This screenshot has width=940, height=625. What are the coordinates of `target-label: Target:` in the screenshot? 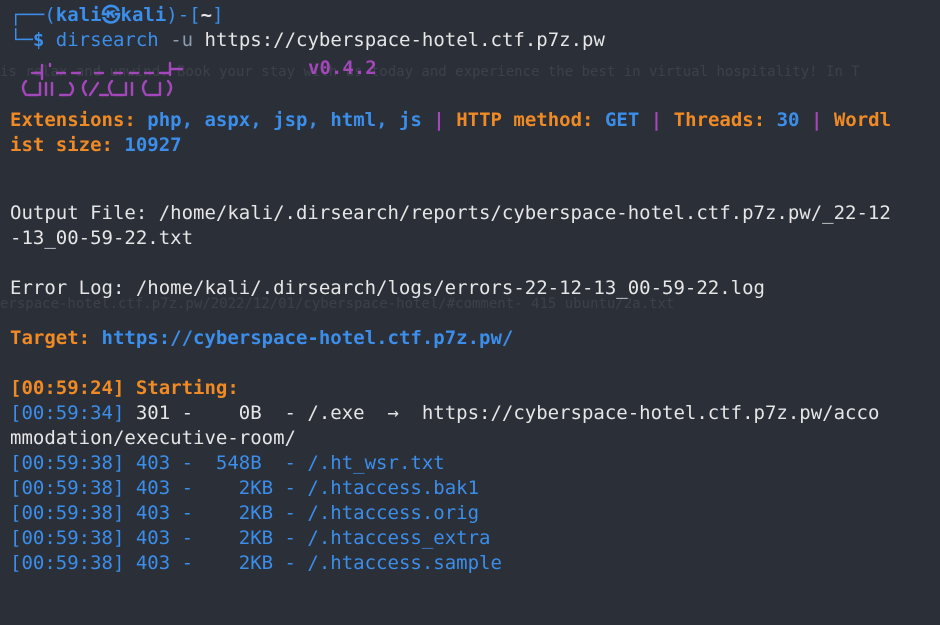 It's located at (50, 338).